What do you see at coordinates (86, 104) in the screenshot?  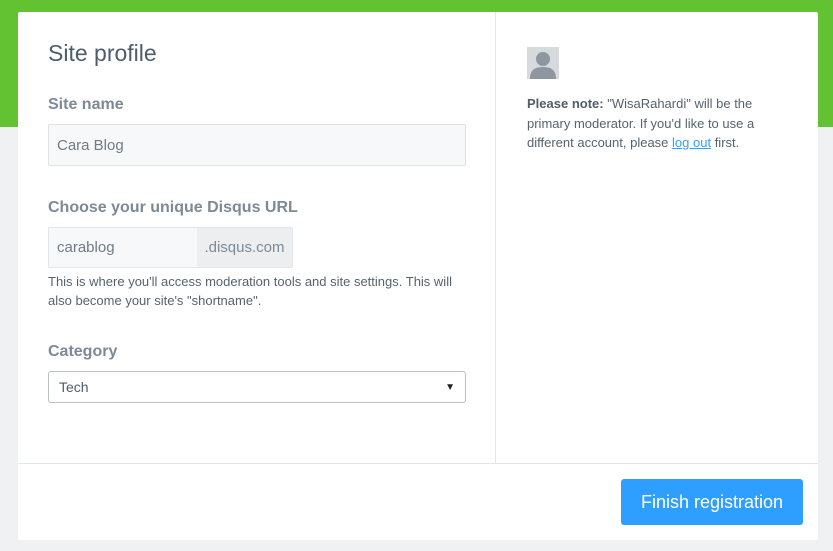 I see `site-name-label: Site name` at bounding box center [86, 104].